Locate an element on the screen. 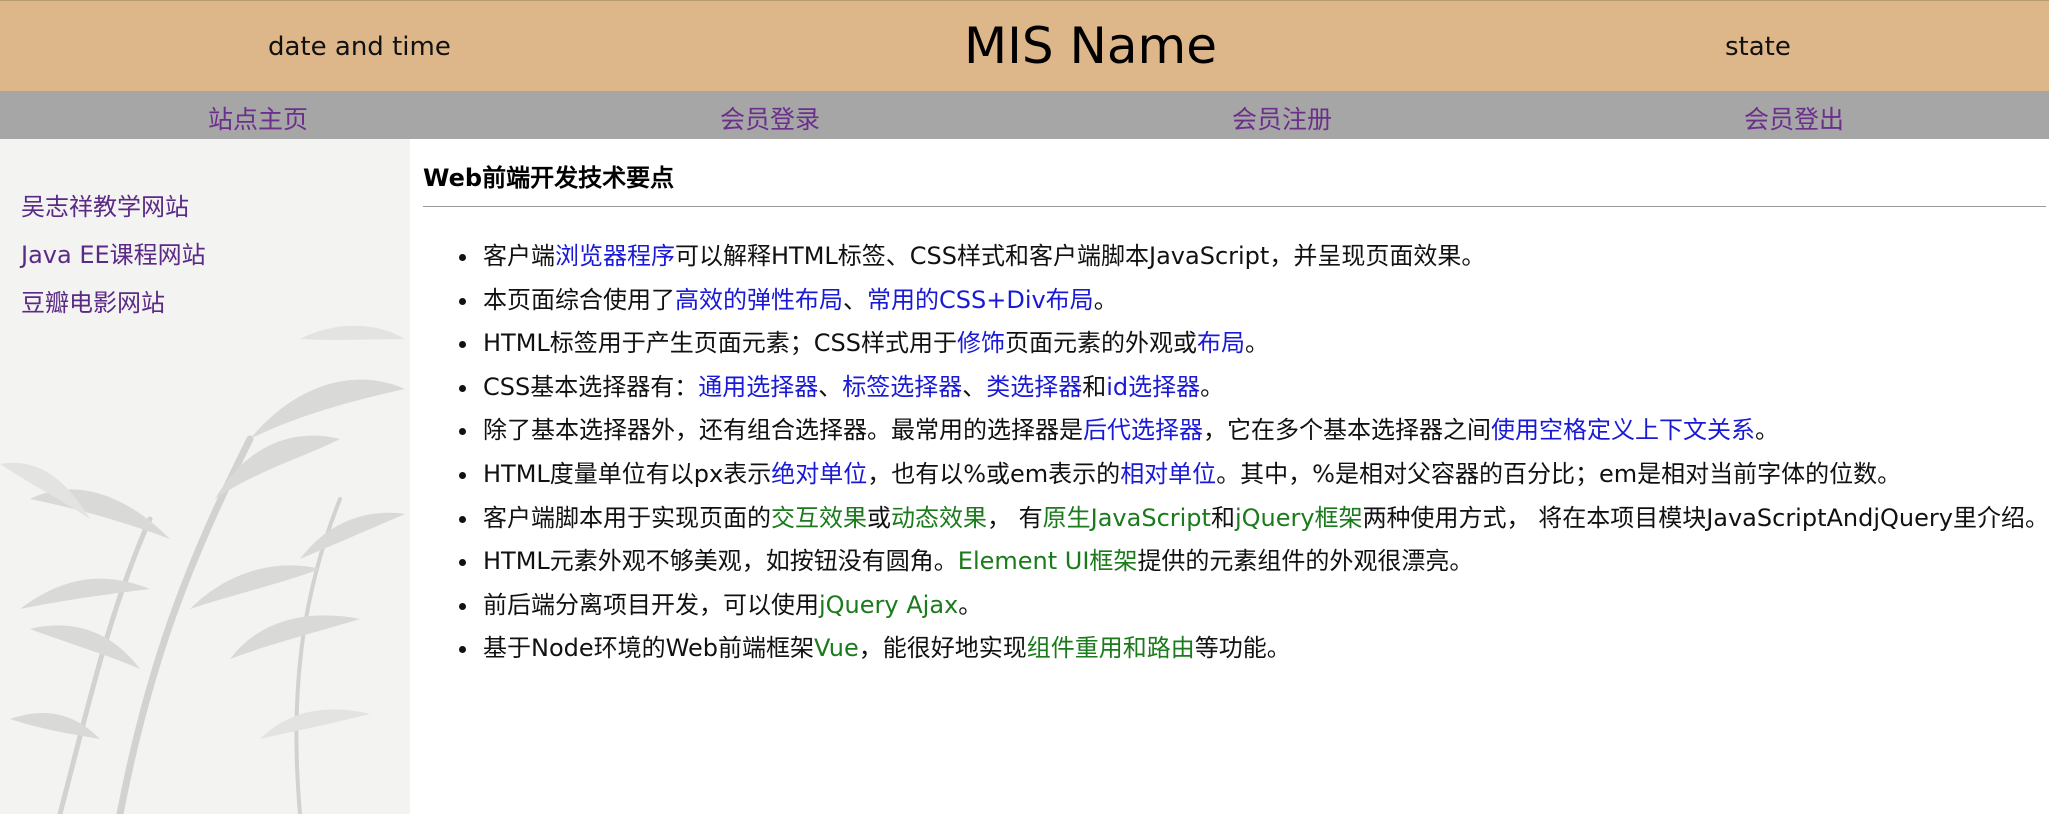 The image size is (2049, 814). list-item-text: 基于Node环境的Web前端框架 is located at coordinates (648, 648).